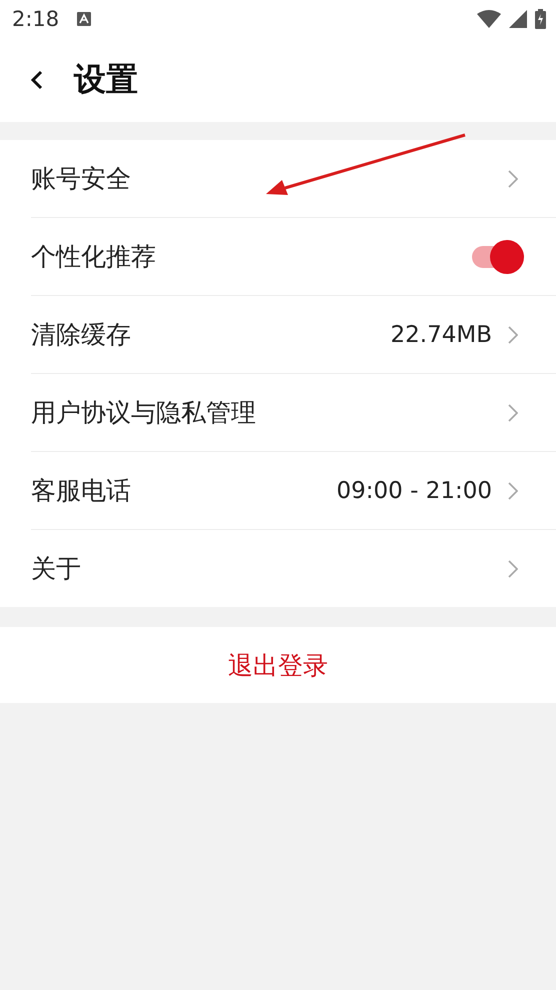  I want to click on logout-button: 退出登录, so click(278, 665).